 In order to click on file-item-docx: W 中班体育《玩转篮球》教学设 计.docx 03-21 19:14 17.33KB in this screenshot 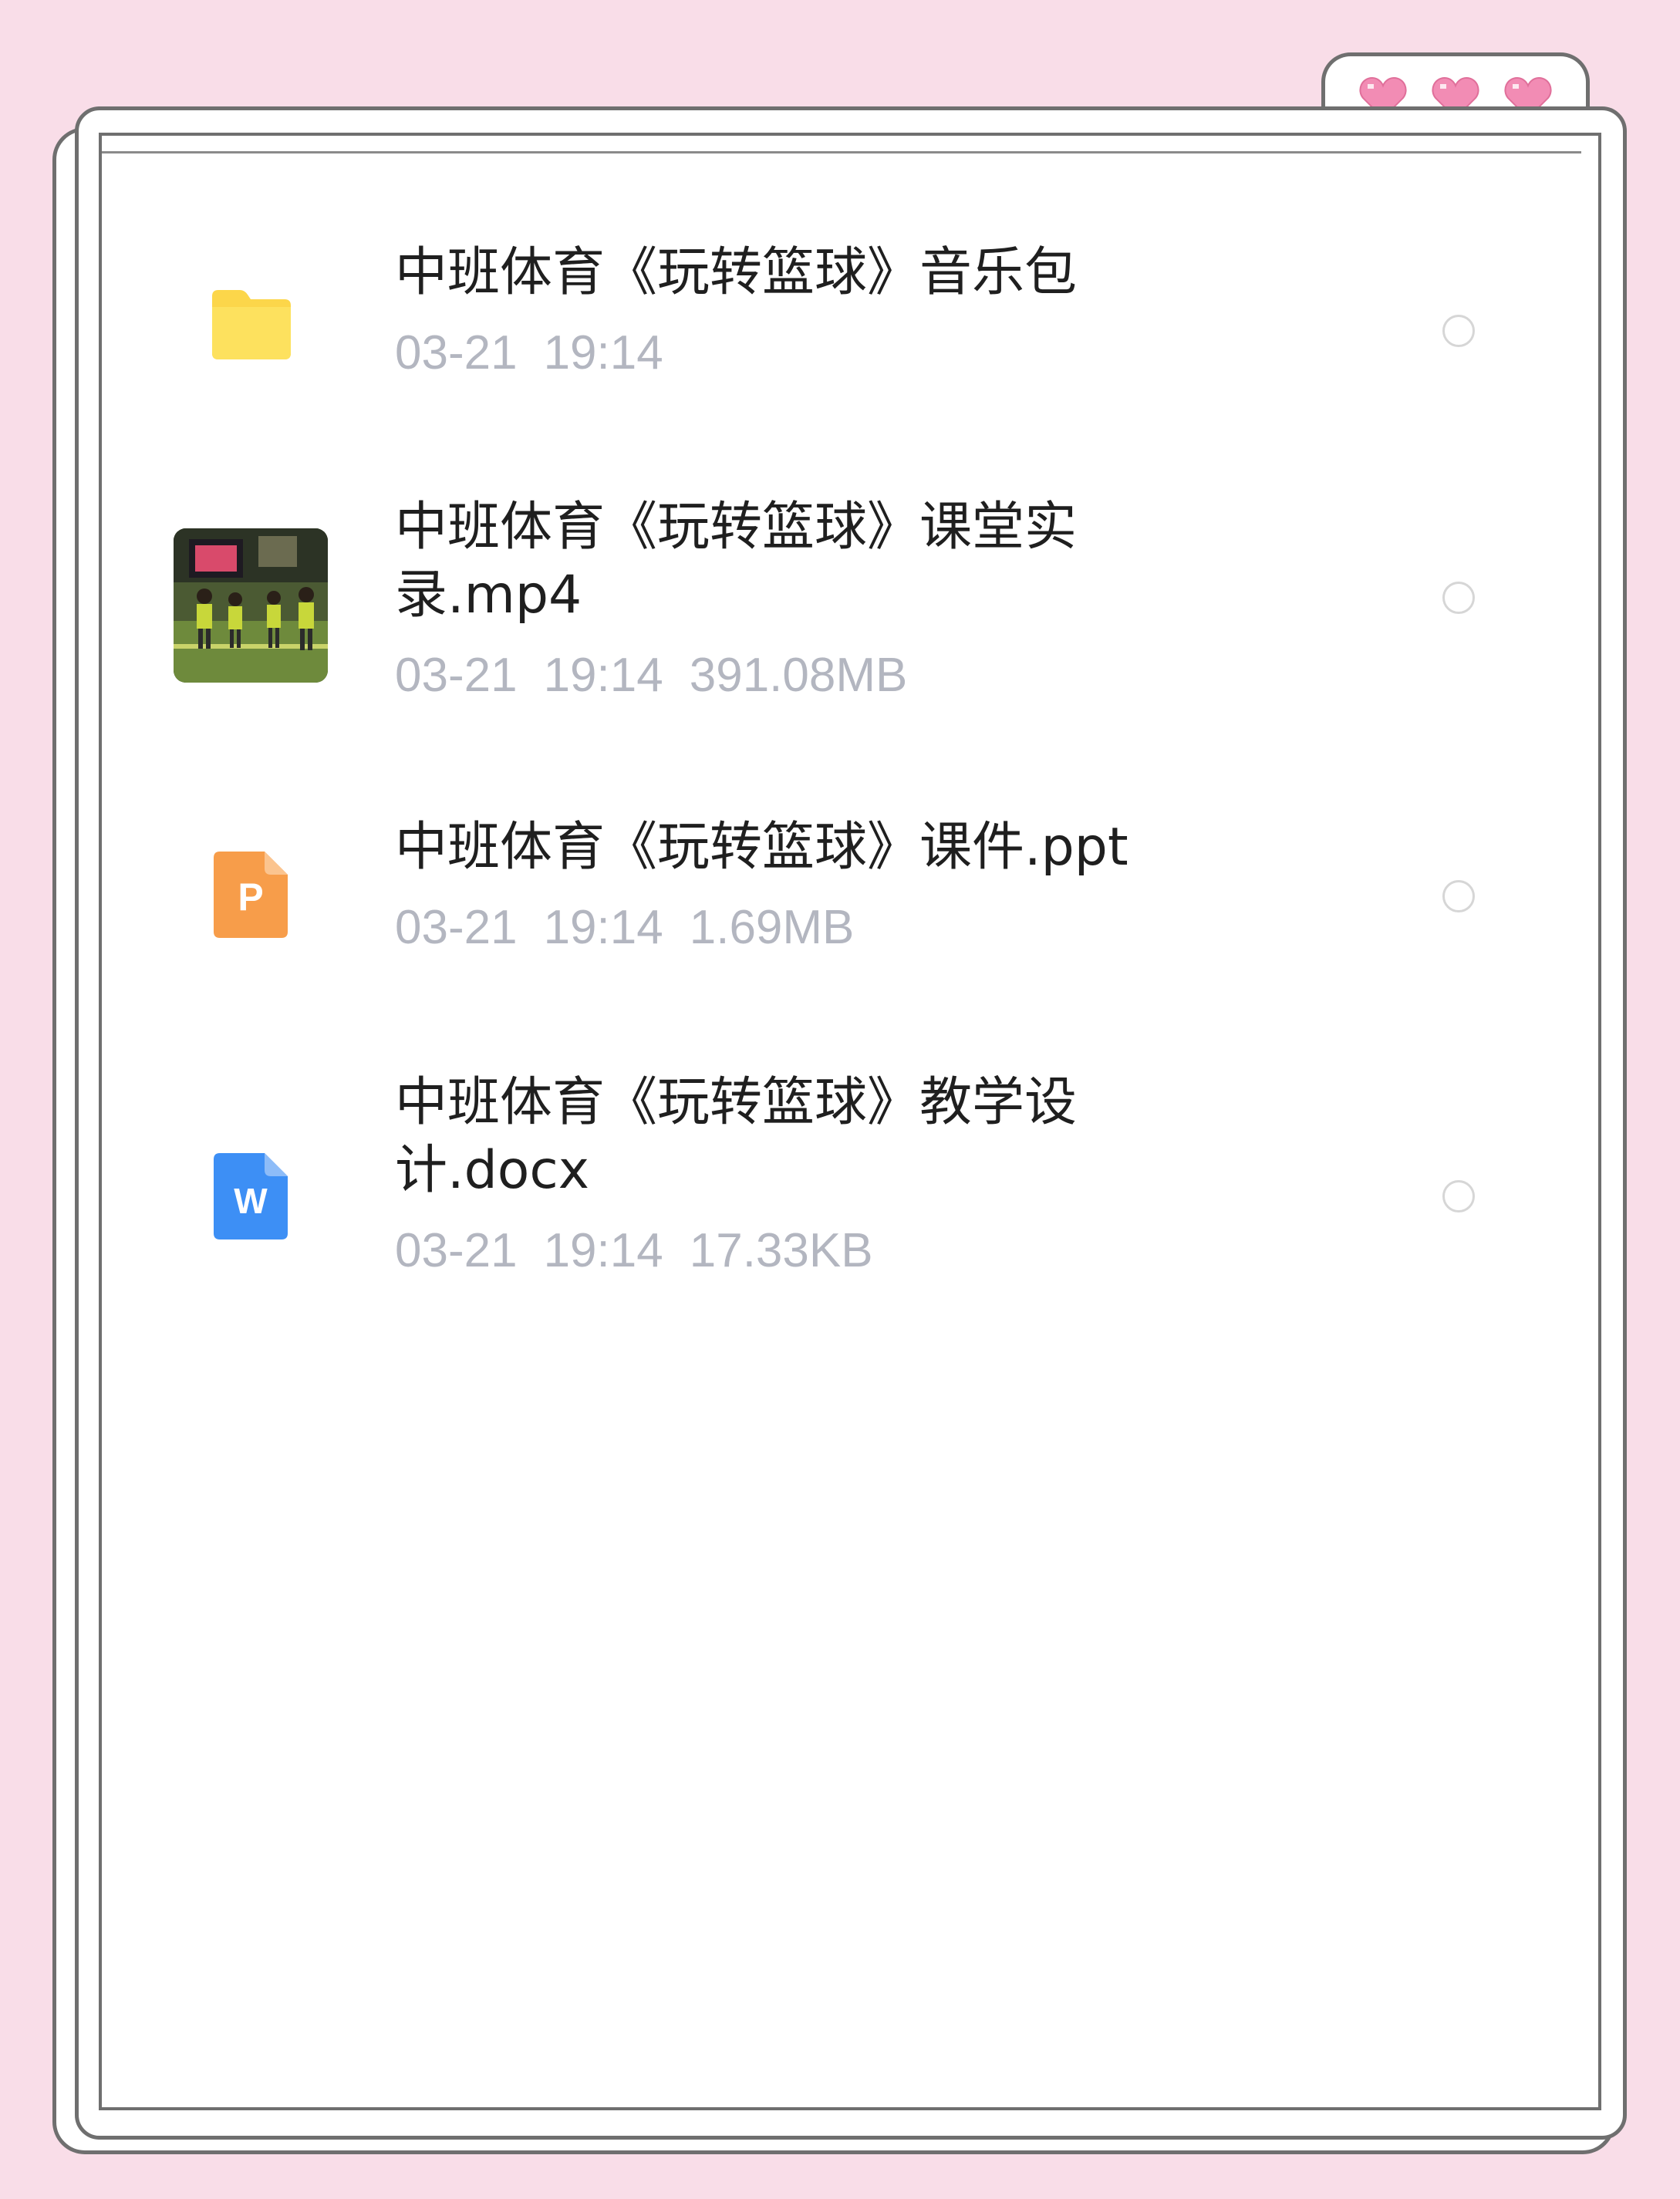, I will do `click(833, 1184)`.